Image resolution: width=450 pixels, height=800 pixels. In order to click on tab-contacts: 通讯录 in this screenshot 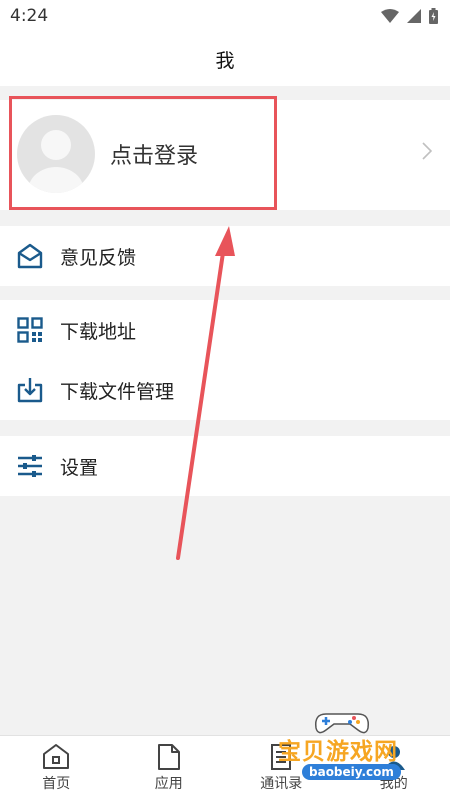, I will do `click(281, 768)`.